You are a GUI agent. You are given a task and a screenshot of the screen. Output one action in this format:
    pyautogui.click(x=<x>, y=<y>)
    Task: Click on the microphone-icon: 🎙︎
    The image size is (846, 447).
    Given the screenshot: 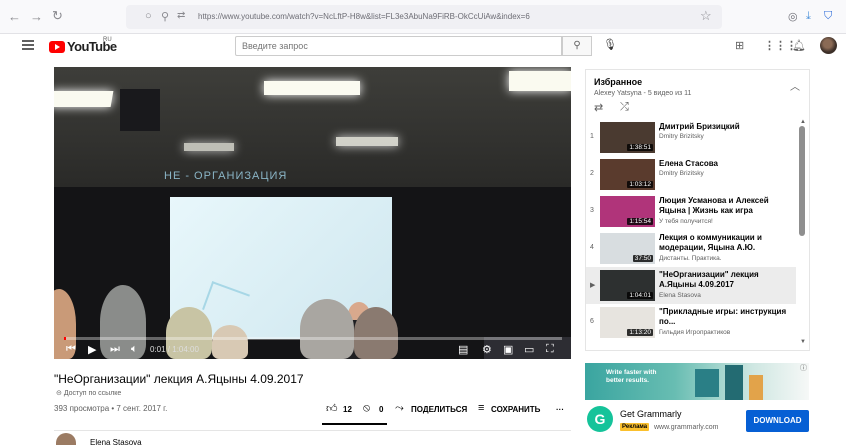 What is the action you would take?
    pyautogui.click(x=610, y=44)
    